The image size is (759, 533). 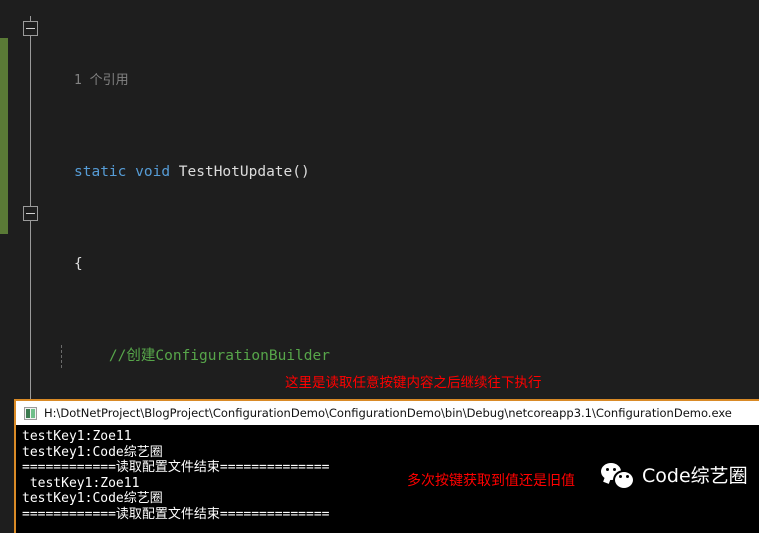 I want to click on codelens-reference-count: 1 个引用, so click(x=101, y=80).